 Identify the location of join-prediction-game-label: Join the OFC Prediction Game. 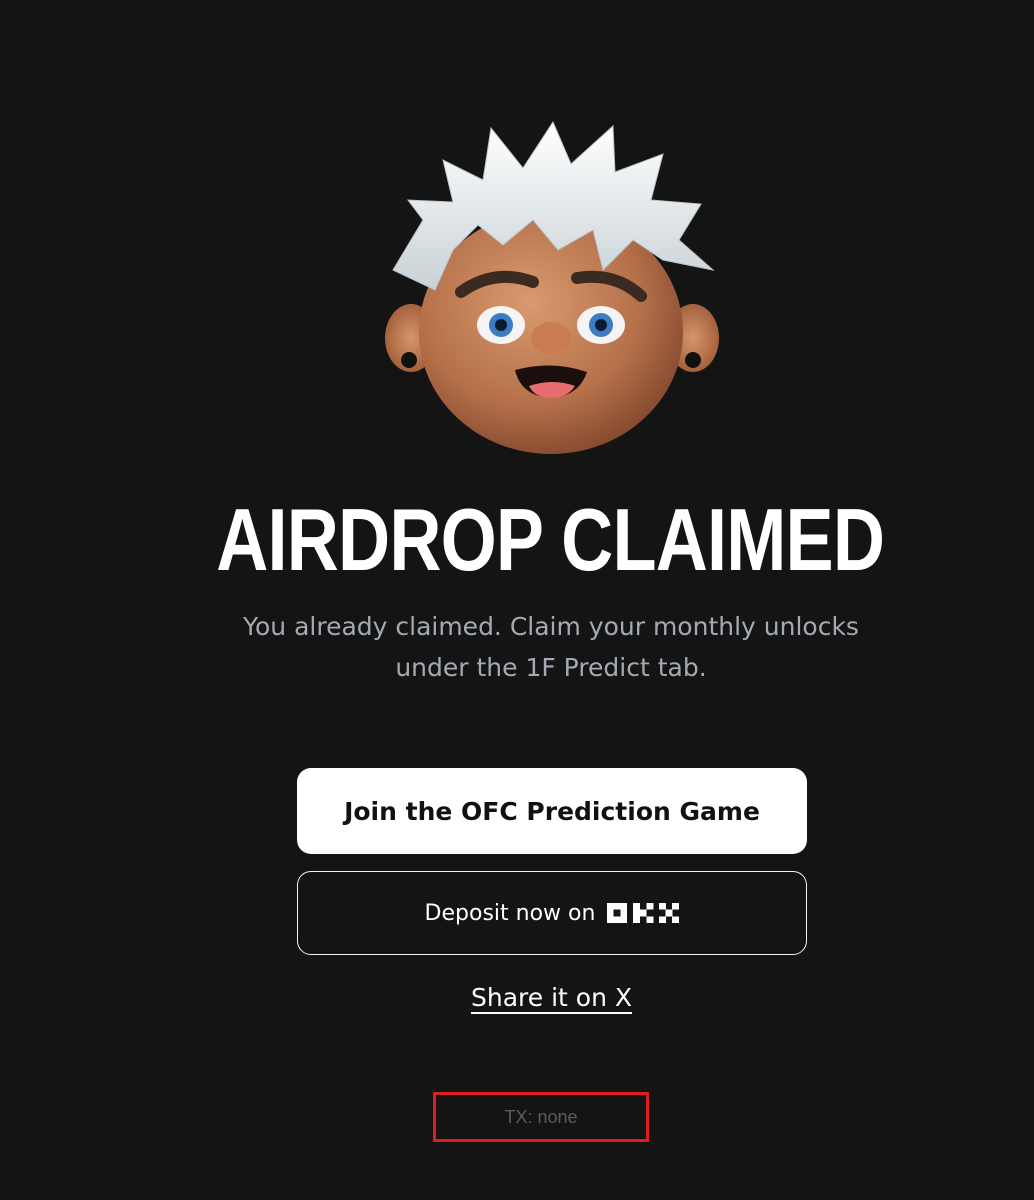
(552, 811).